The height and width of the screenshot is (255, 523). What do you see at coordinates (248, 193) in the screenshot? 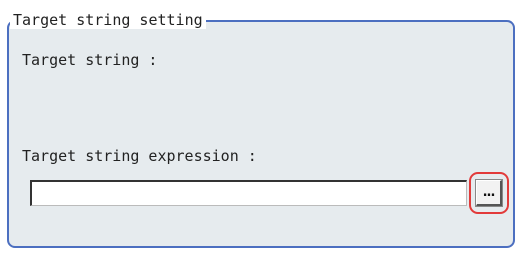
I see `target-string-expression-input` at bounding box center [248, 193].